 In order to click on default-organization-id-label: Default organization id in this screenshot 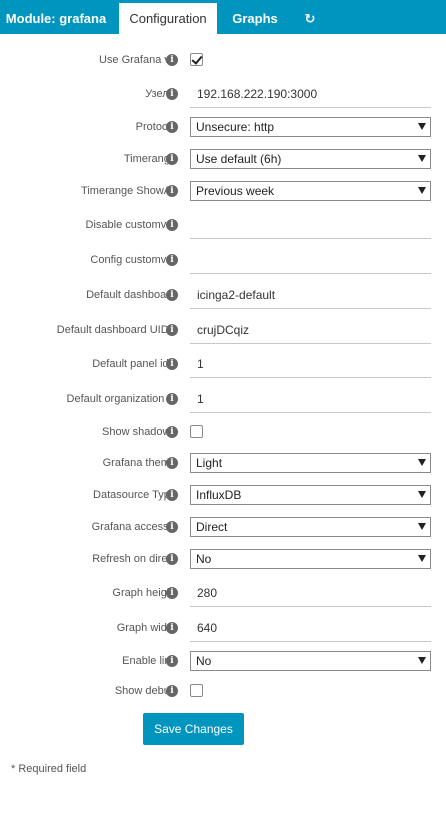, I will do `click(121, 399)`.